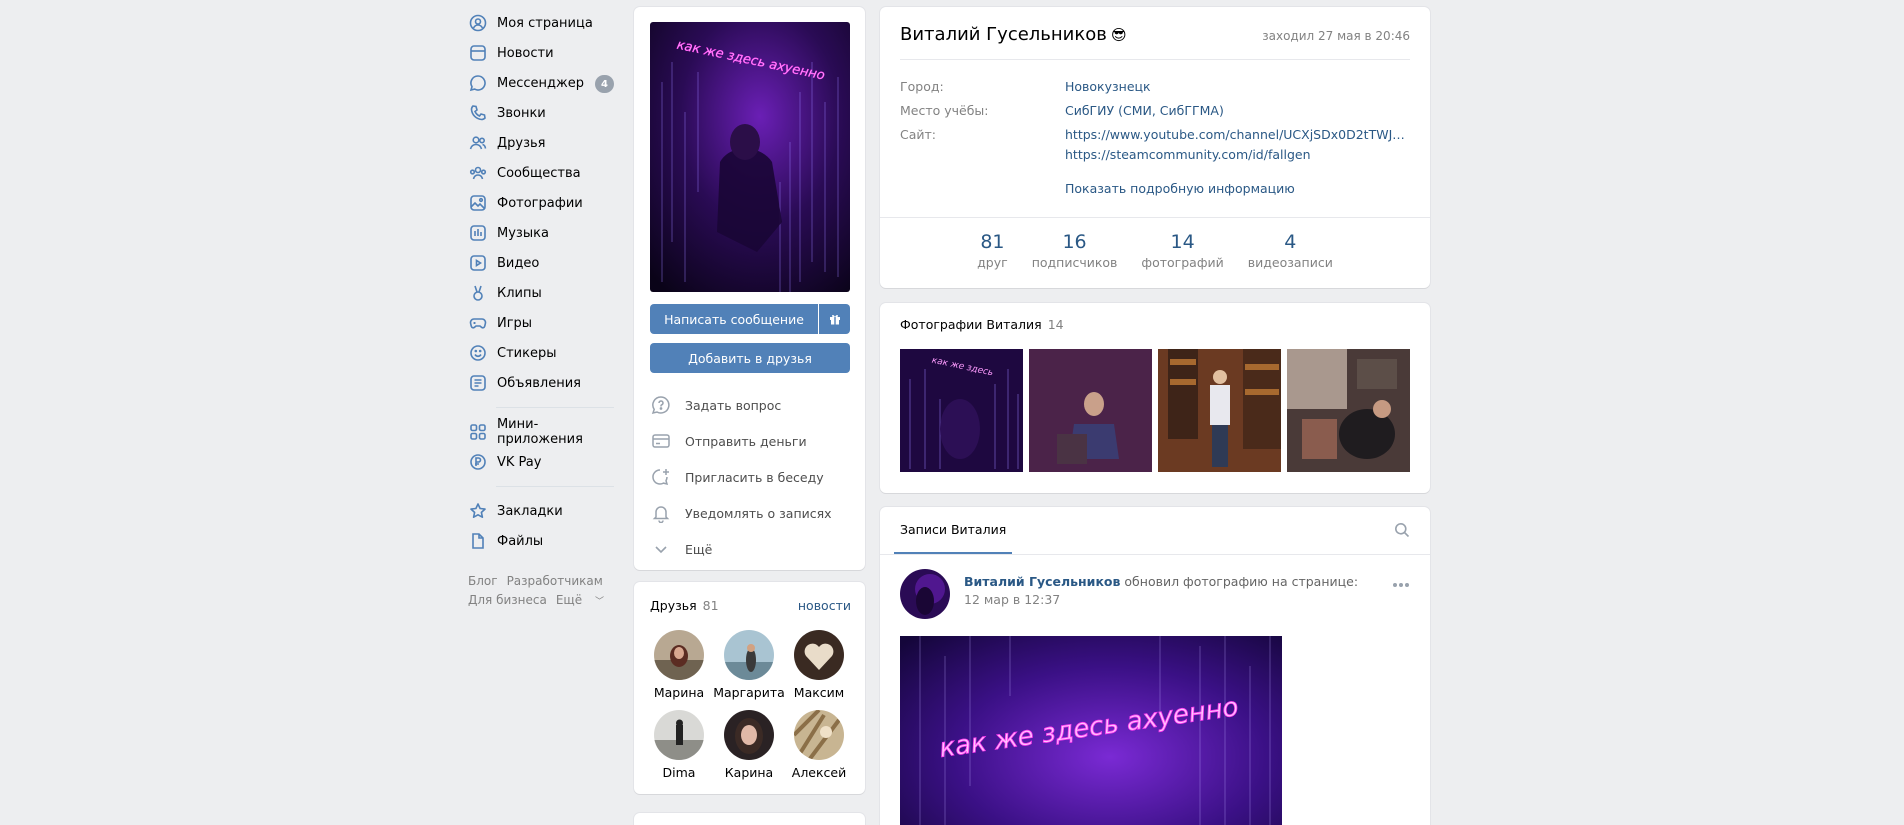 Image resolution: width=1904 pixels, height=825 pixels. I want to click on nav-item-friends: Друзья, so click(546, 143).